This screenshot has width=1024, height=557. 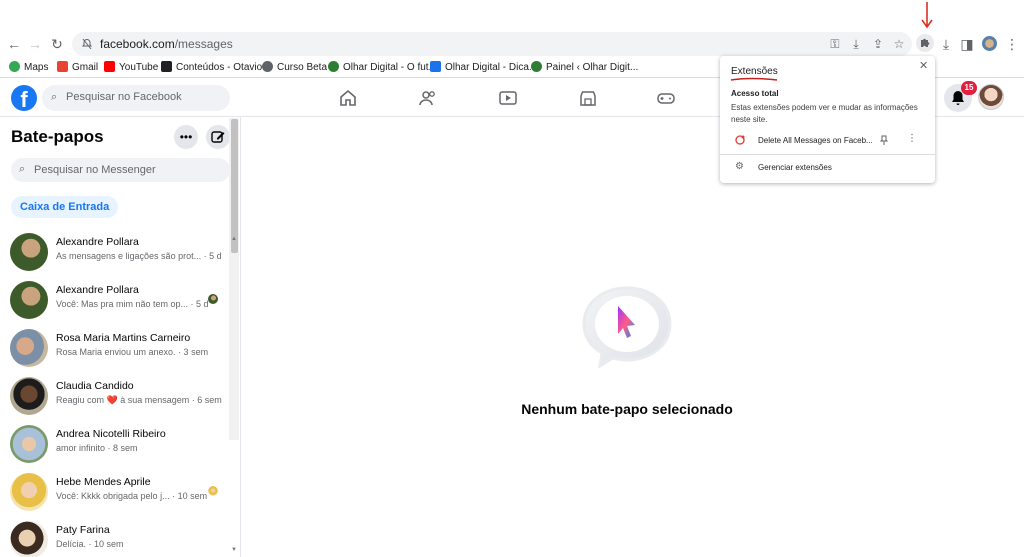 I want to click on account-avatar, so click(x=991, y=97).